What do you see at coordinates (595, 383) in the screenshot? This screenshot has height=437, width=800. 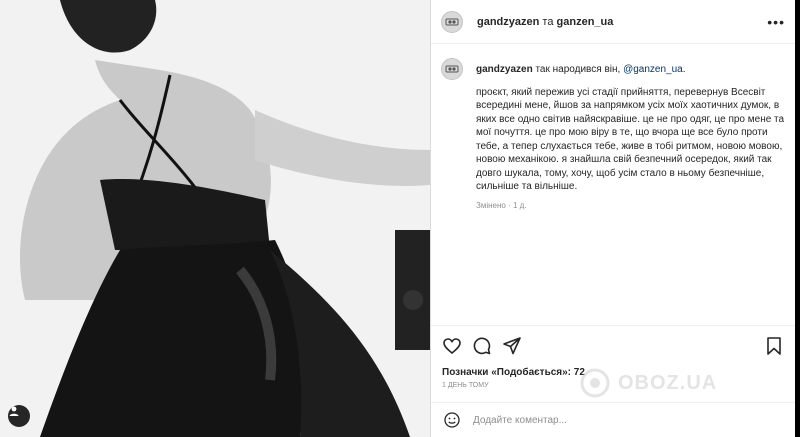 I see `watermark-logo-icon` at bounding box center [595, 383].